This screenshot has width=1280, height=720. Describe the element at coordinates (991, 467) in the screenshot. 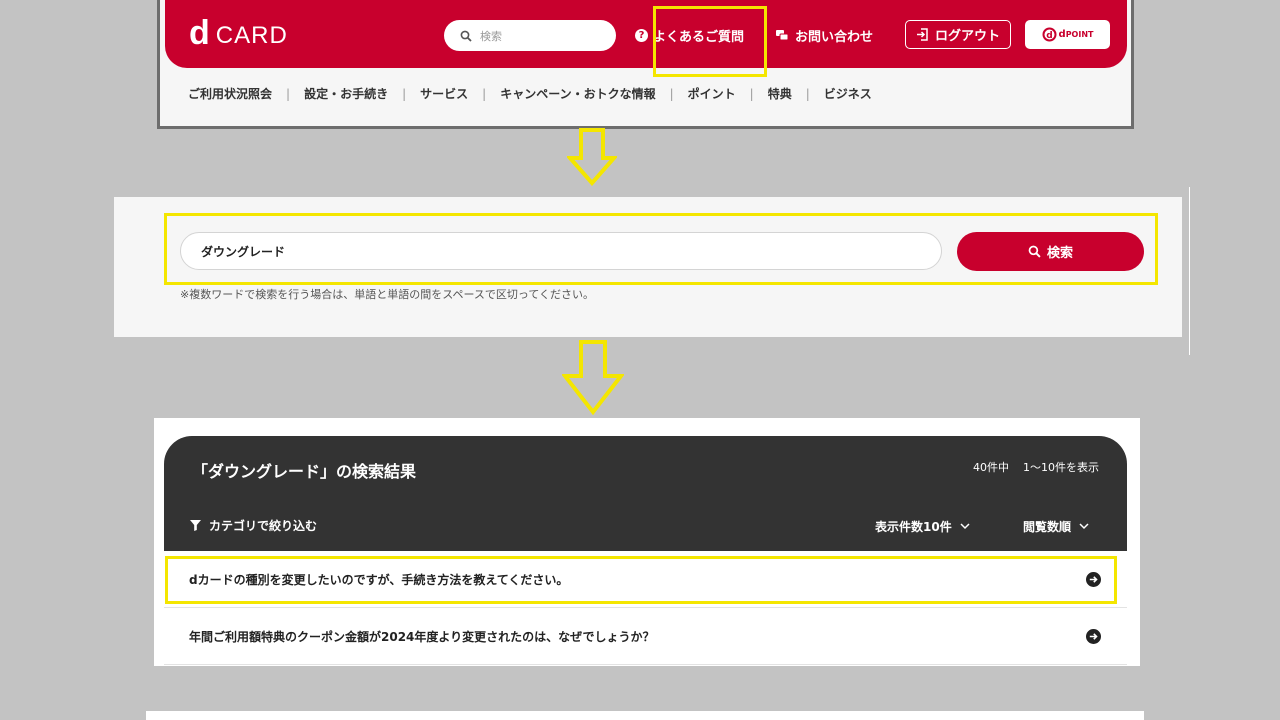

I see `results-total: 40件中` at that location.